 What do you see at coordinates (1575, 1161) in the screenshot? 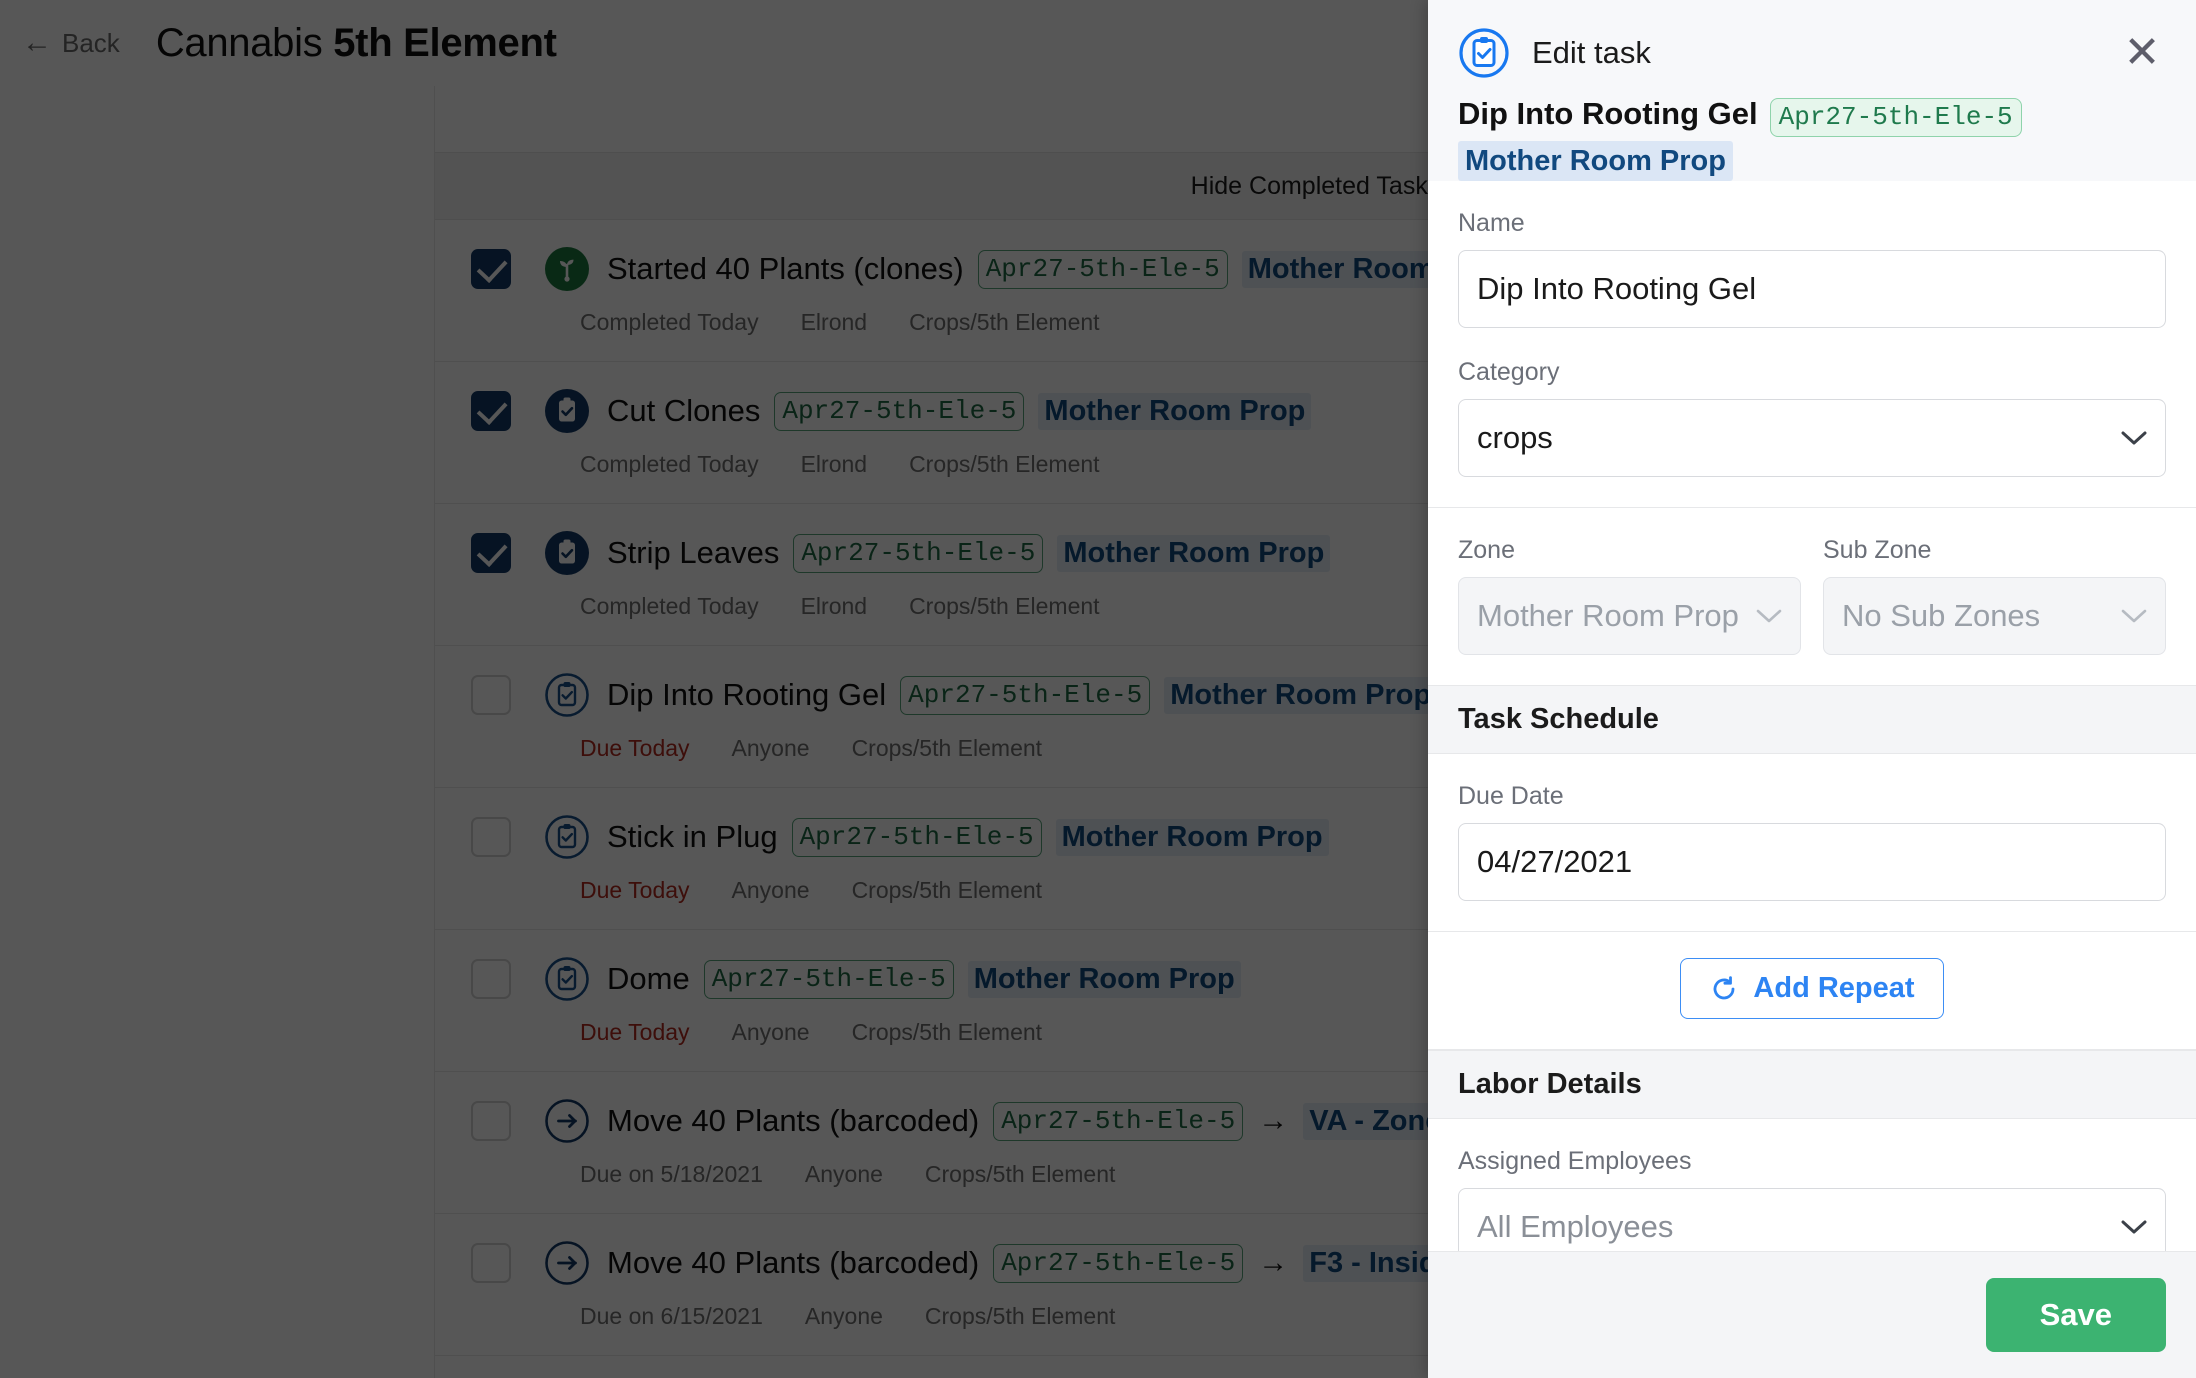
I see `assigned-employees-label: Assigned Employees` at bounding box center [1575, 1161].